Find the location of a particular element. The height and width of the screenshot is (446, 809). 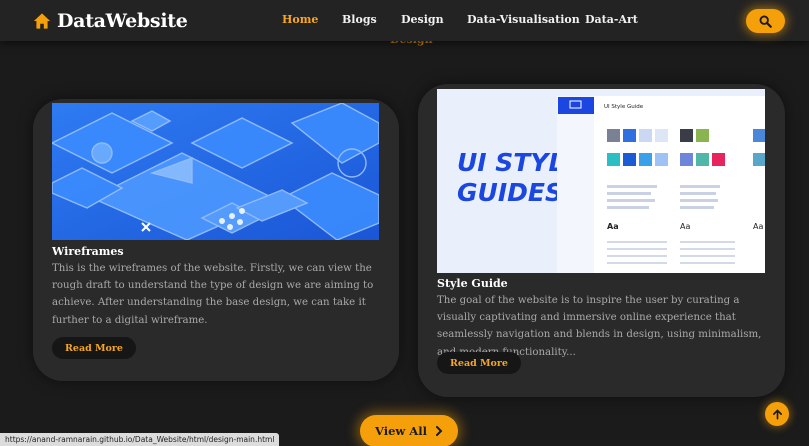

search-icon is located at coordinates (765, 21).